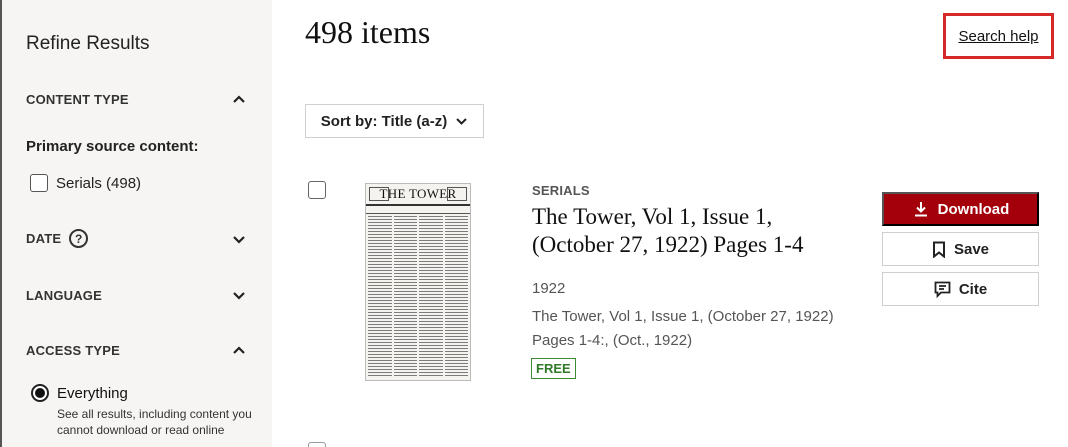 The image size is (1068, 447). What do you see at coordinates (112, 146) in the screenshot?
I see `primary-source-heading: Primary source content:` at bounding box center [112, 146].